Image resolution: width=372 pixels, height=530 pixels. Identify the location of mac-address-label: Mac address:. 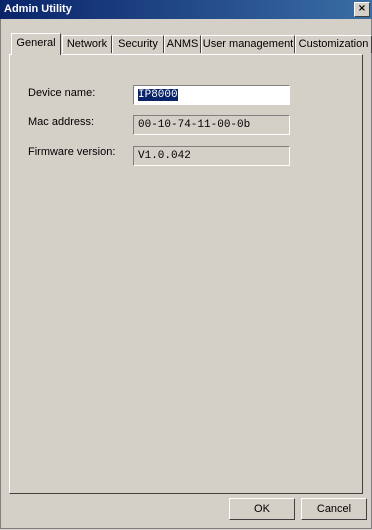
(61, 122).